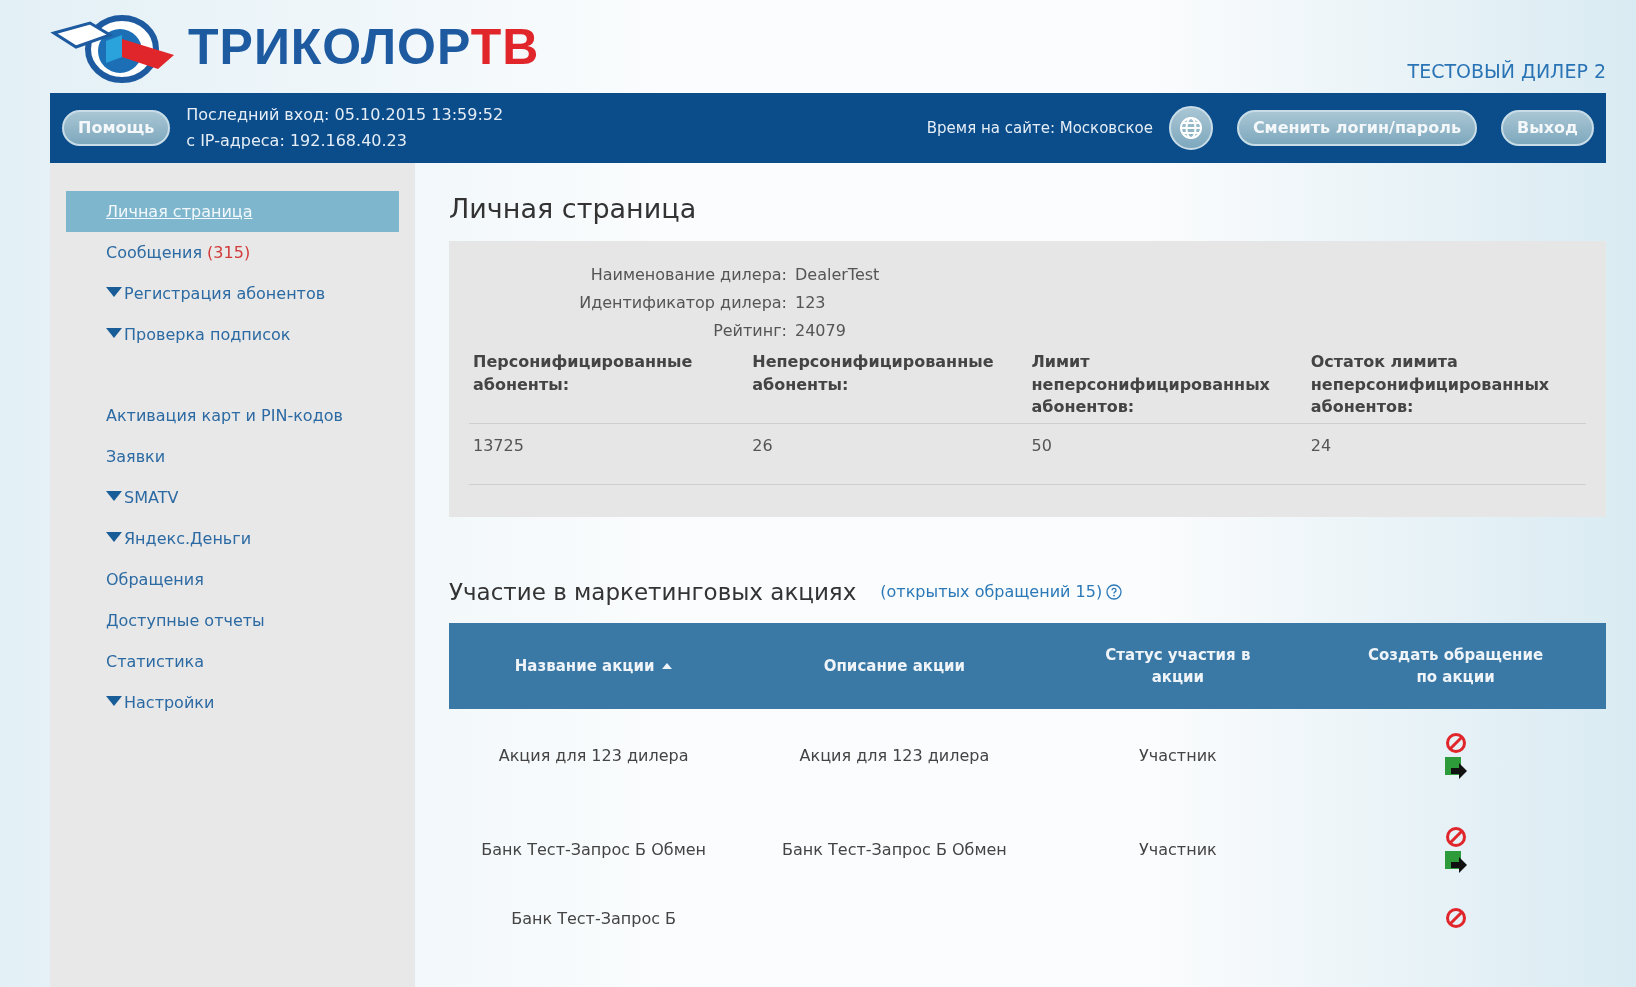 The image size is (1636, 987). I want to click on field-label: Наименование дилера:, so click(688, 275).